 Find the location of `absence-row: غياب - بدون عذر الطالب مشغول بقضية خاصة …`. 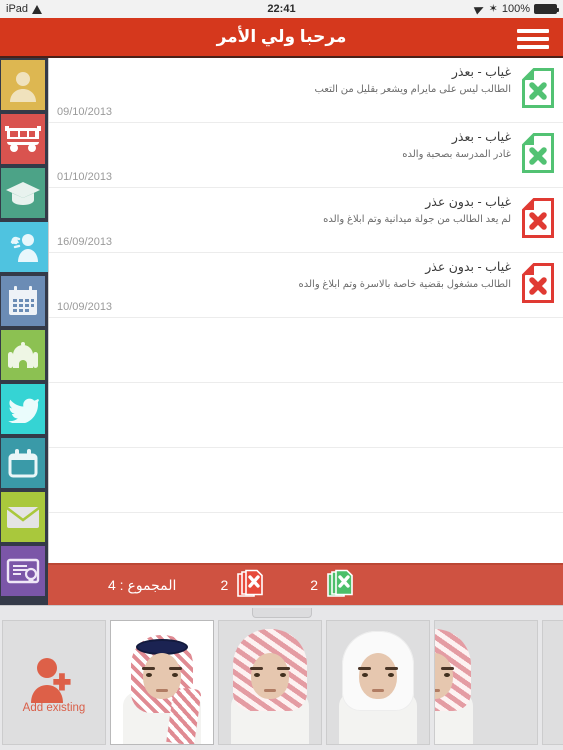

absence-row: غياب - بدون عذر الطالب مشغول بقضية خاصة … is located at coordinates (306, 285).